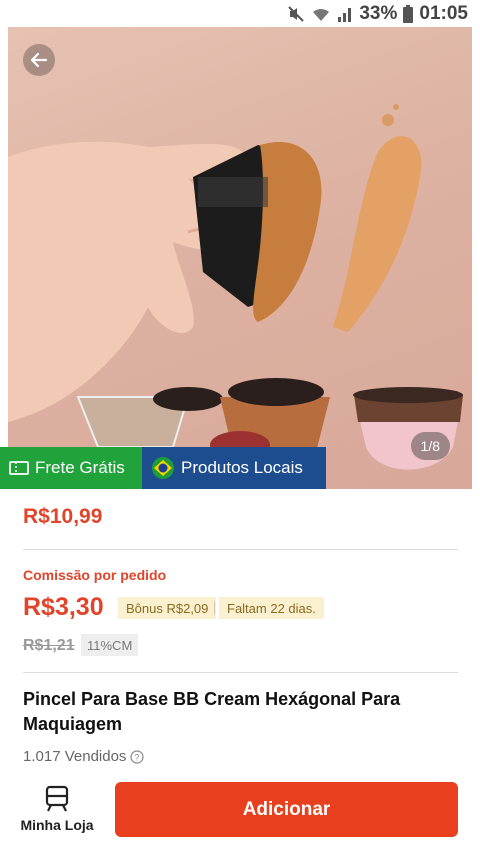 This screenshot has height=848, width=480. I want to click on ticket-icon, so click(19, 468).